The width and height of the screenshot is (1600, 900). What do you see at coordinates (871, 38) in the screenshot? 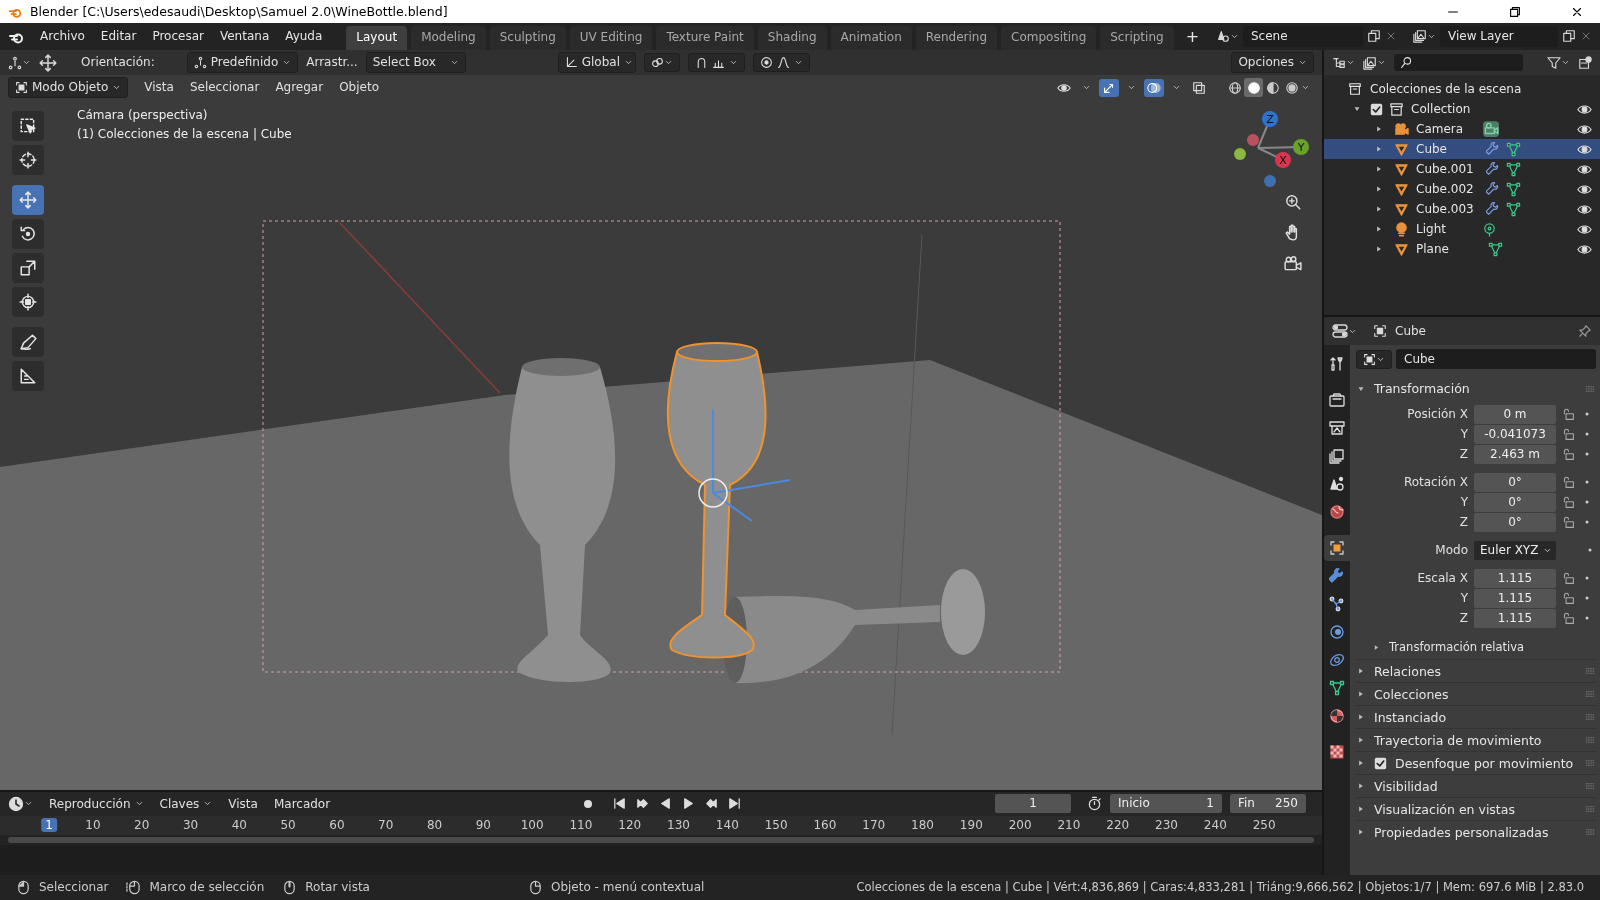
I see `workspace-tab: Animation` at bounding box center [871, 38].